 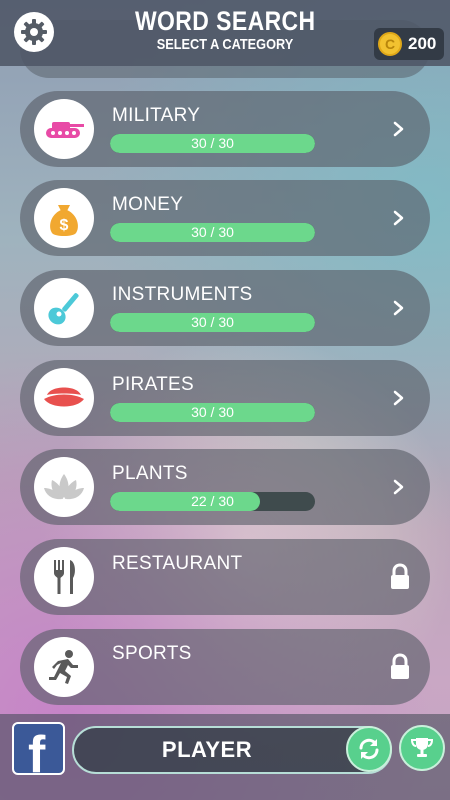 What do you see at coordinates (225, 667) in the screenshot?
I see `category-card-sports: SPORTS` at bounding box center [225, 667].